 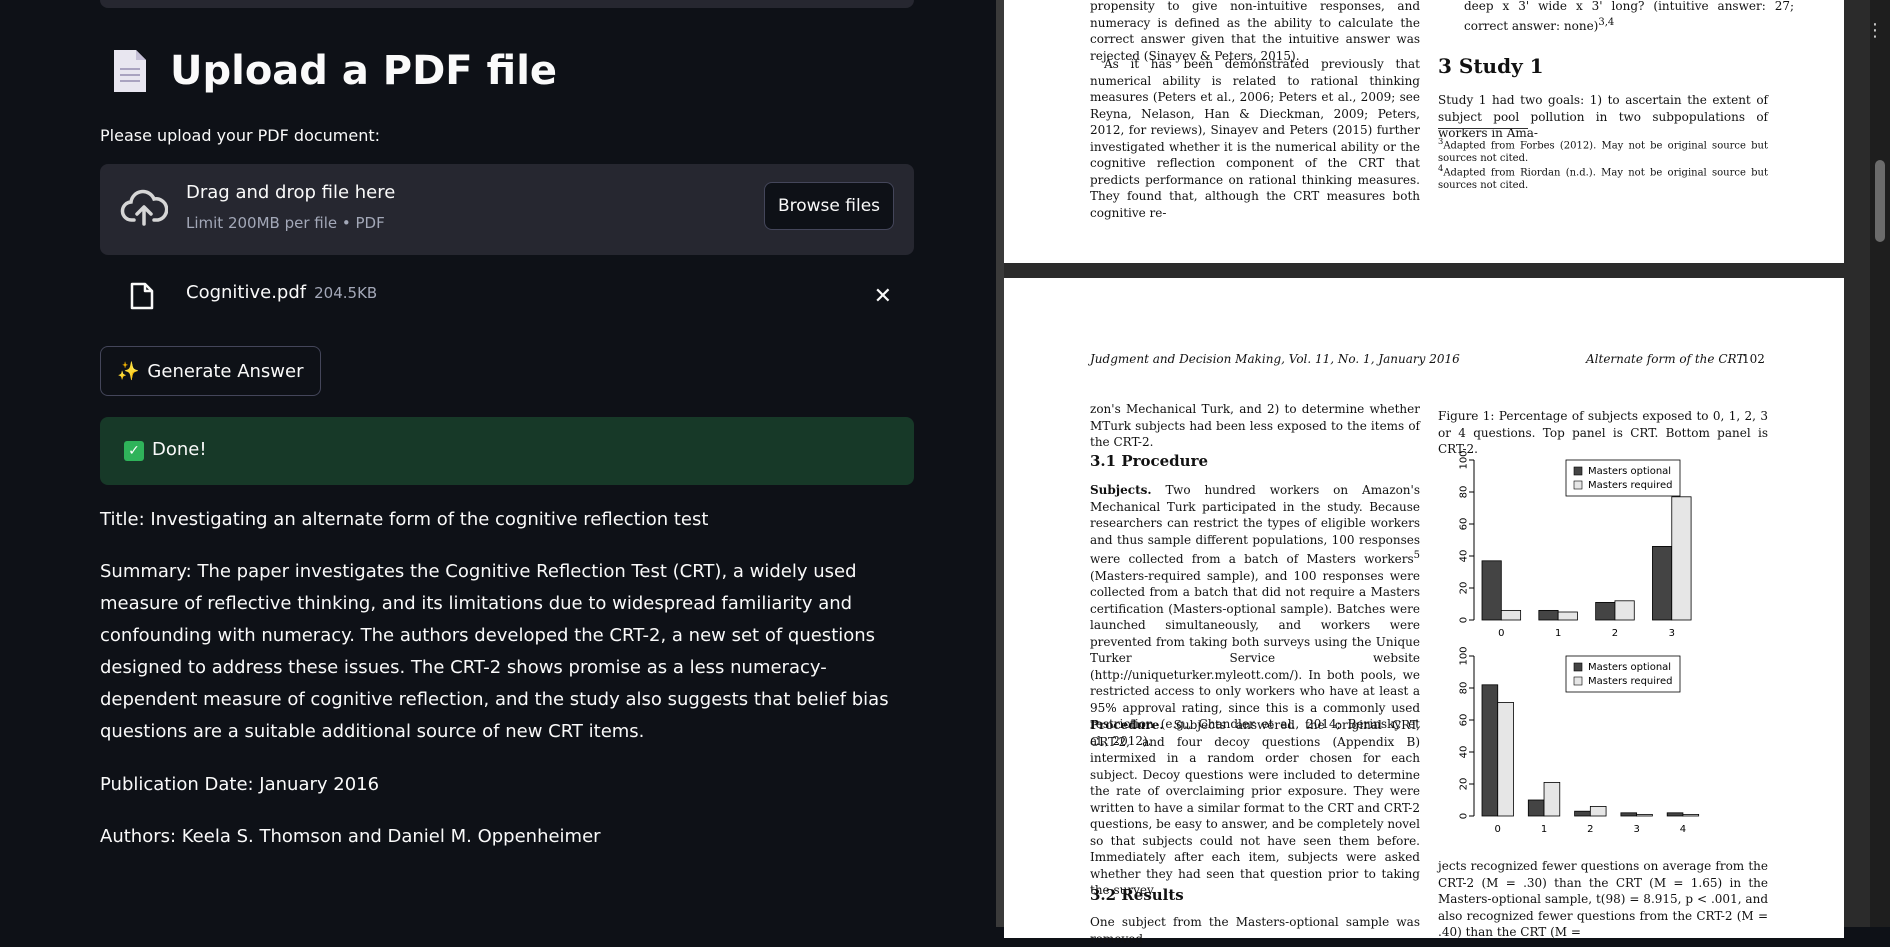 What do you see at coordinates (1464, 492) in the screenshot?
I see `y-tick-label: 80` at bounding box center [1464, 492].